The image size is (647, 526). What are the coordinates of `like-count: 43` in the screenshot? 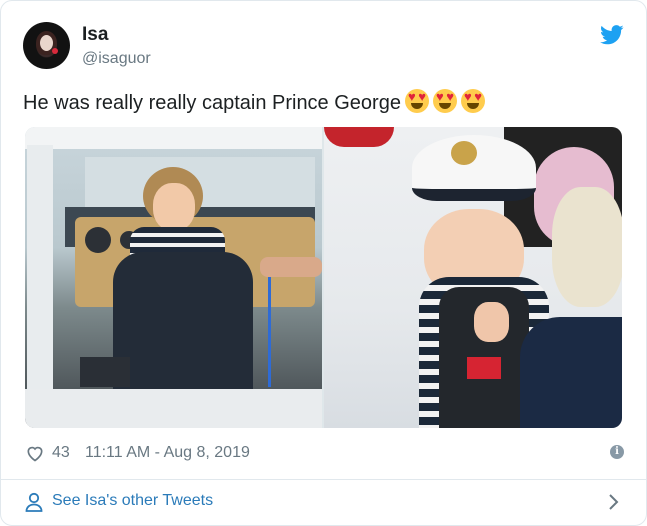 It's located at (61, 453).